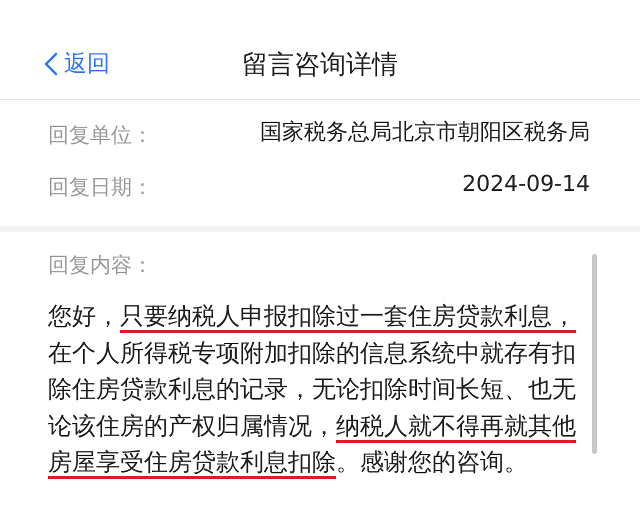 The width and height of the screenshot is (640, 531). I want to click on field-label: 回复日期：, so click(100, 187).